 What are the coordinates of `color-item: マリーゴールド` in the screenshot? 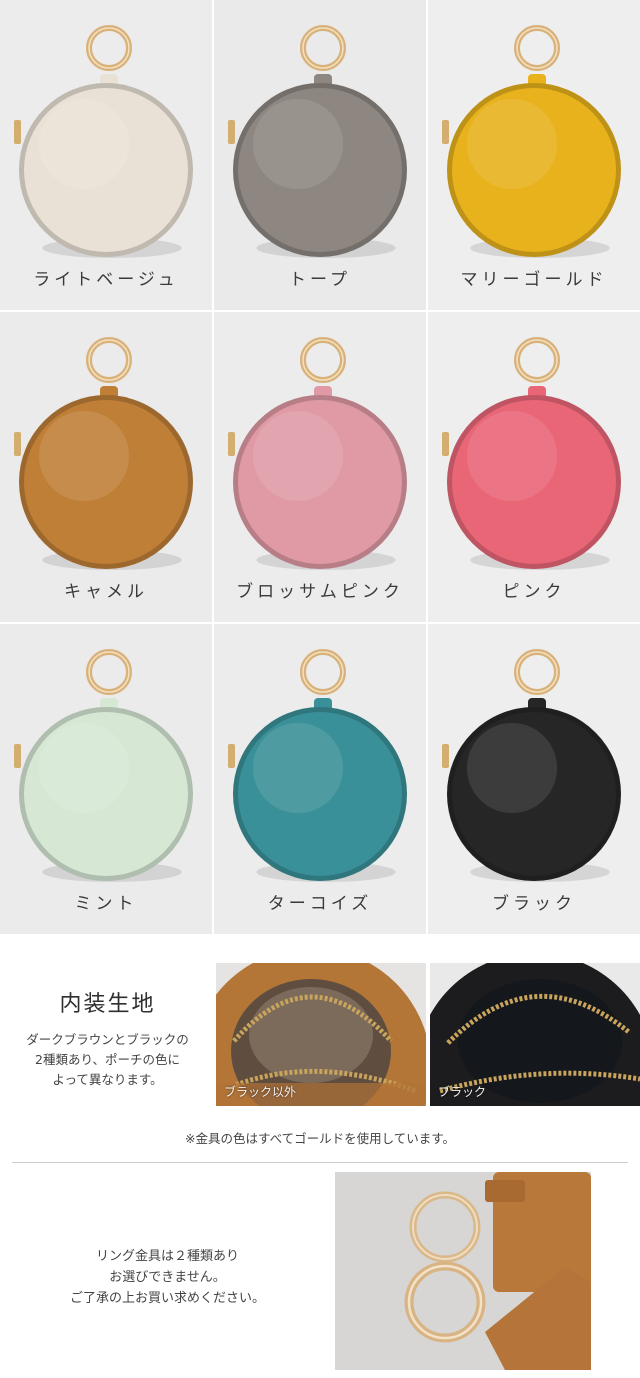 It's located at (534, 155).